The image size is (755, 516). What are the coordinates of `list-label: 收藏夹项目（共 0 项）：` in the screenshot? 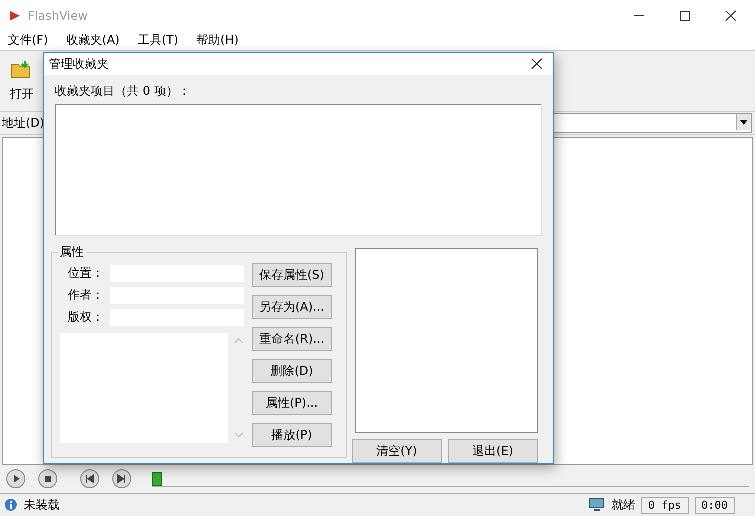 It's located at (123, 91).